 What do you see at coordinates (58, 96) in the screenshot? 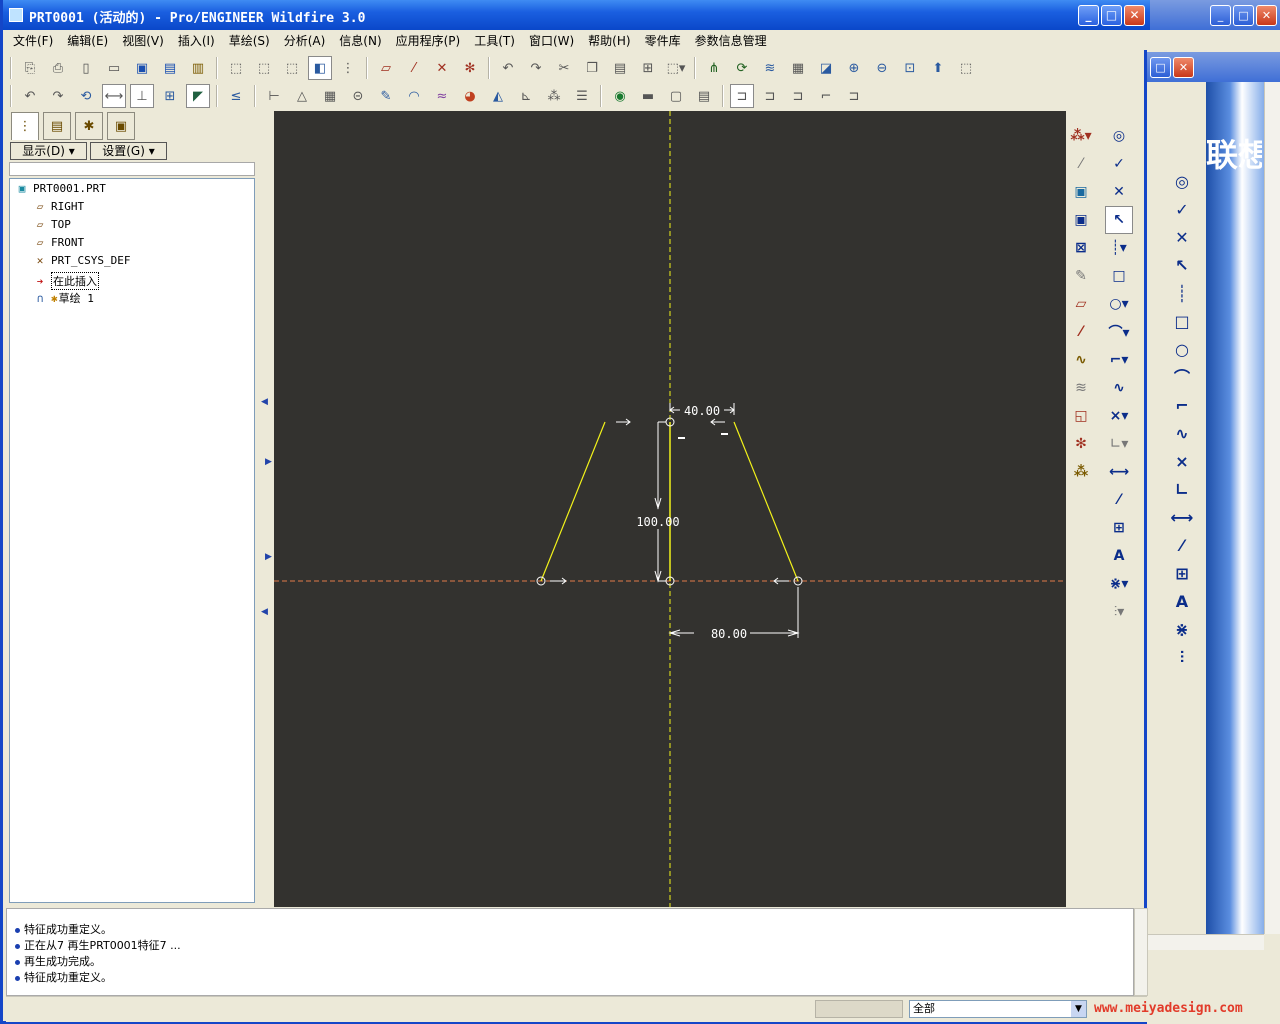
I see `redo-sketch-icon: ↷` at bounding box center [58, 96].